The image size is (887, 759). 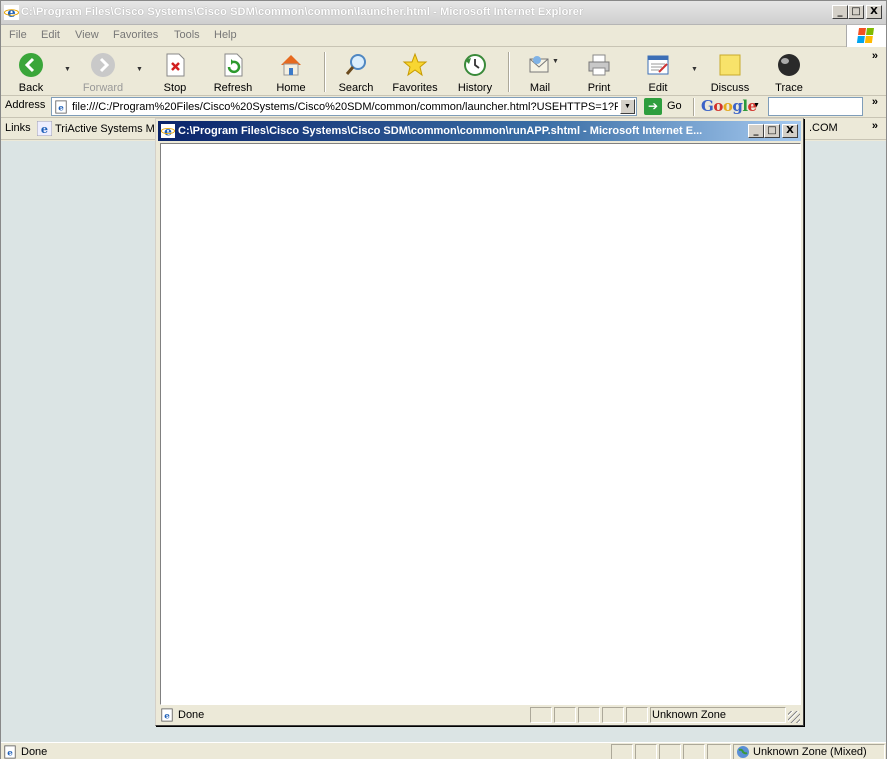 What do you see at coordinates (108, 128) in the screenshot?
I see `link-triactive-label: TriActive Systems Ma` at bounding box center [108, 128].